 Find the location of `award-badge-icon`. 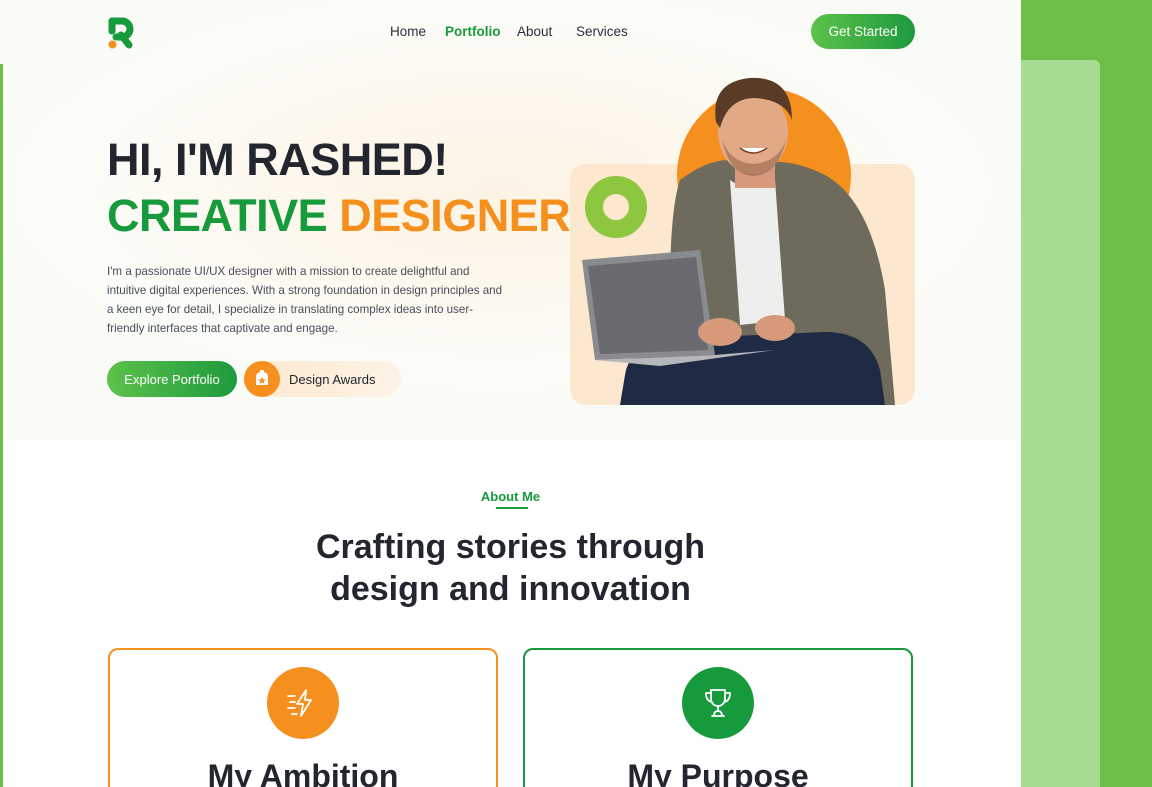

award-badge-icon is located at coordinates (262, 379).